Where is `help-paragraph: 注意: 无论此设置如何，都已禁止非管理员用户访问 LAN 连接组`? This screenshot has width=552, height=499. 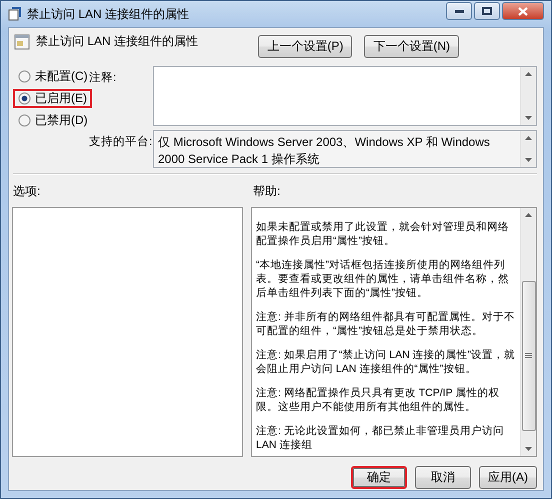
help-paragraph: 注意: 无论此设置如何，都已禁止非管理员用户访问 LAN 连接组 is located at coordinates (380, 438).